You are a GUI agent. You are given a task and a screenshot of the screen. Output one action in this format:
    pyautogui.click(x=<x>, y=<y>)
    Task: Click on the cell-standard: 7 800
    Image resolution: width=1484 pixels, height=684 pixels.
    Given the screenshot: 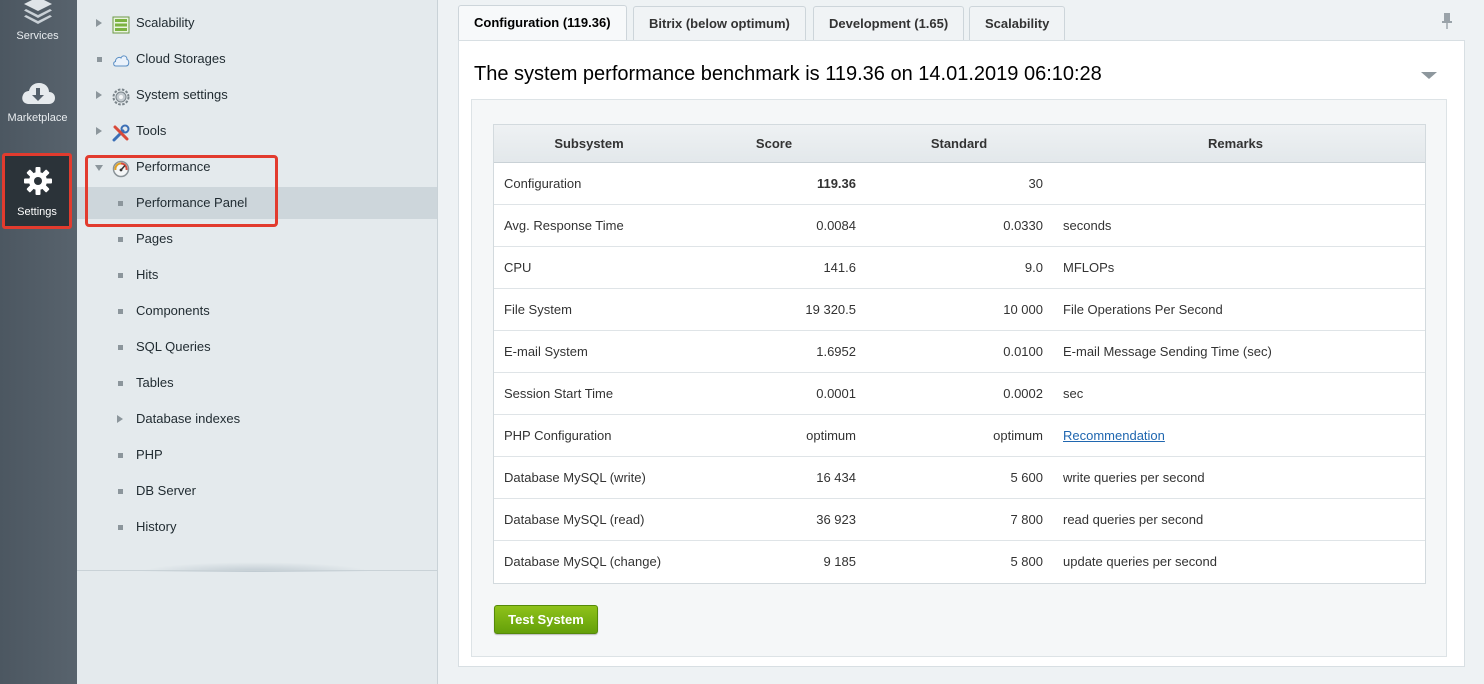 What is the action you would take?
    pyautogui.click(x=1026, y=519)
    